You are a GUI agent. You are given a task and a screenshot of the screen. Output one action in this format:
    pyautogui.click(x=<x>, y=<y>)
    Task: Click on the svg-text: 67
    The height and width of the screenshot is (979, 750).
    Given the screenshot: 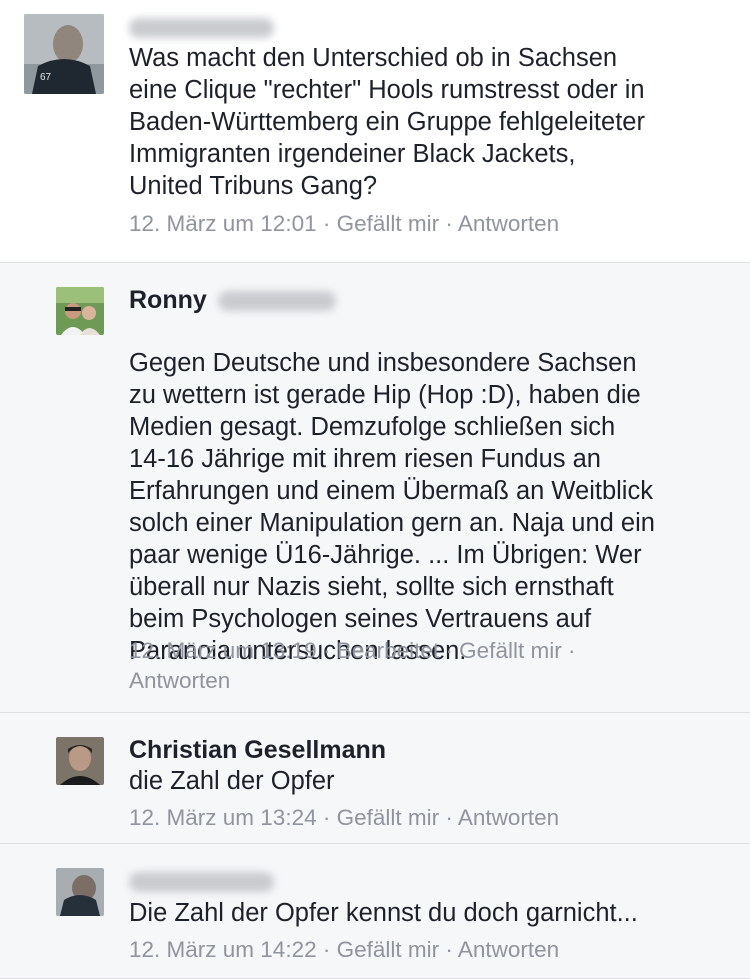 What is the action you would take?
    pyautogui.click(x=46, y=77)
    